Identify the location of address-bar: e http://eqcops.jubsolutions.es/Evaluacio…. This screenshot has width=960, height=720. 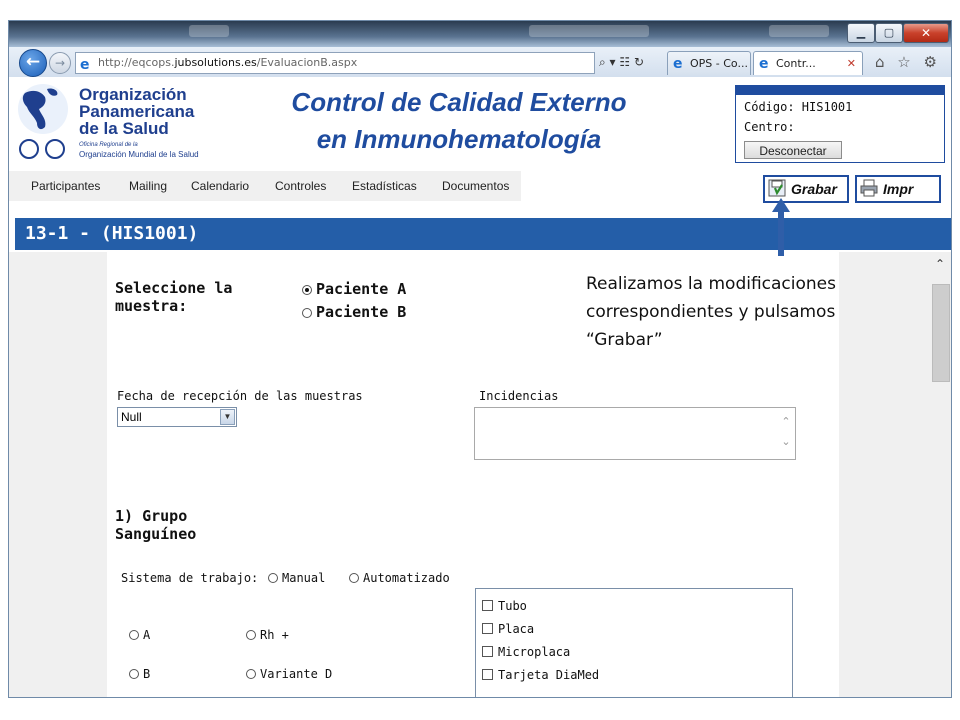
(335, 63).